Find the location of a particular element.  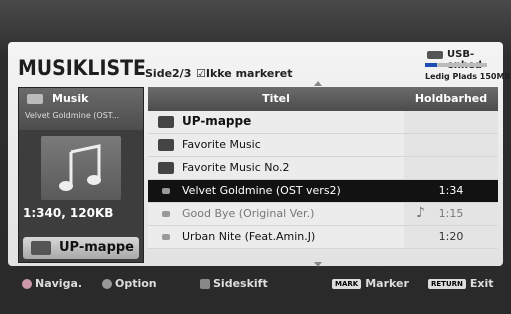

ok-button-icon is located at coordinates (107, 284).